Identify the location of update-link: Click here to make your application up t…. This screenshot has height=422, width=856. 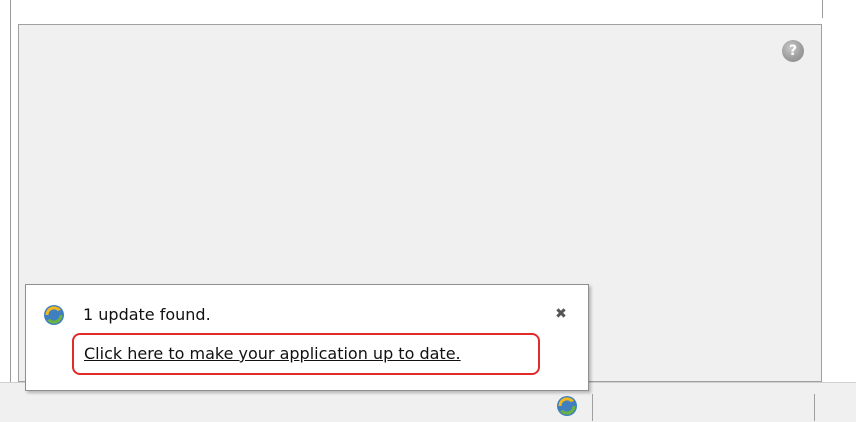
(272, 354).